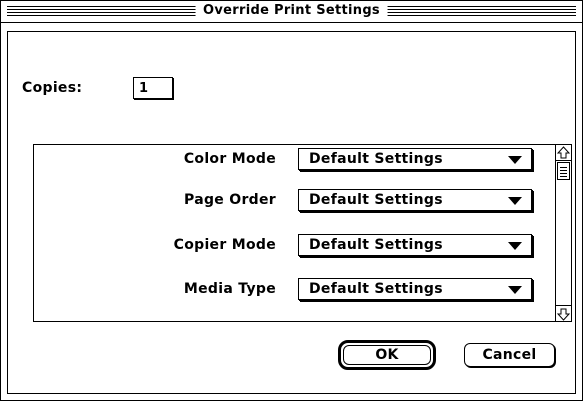  Describe the element at coordinates (295, 200) in the screenshot. I see `setting-row-page-order: Page Order Default Settings` at that location.